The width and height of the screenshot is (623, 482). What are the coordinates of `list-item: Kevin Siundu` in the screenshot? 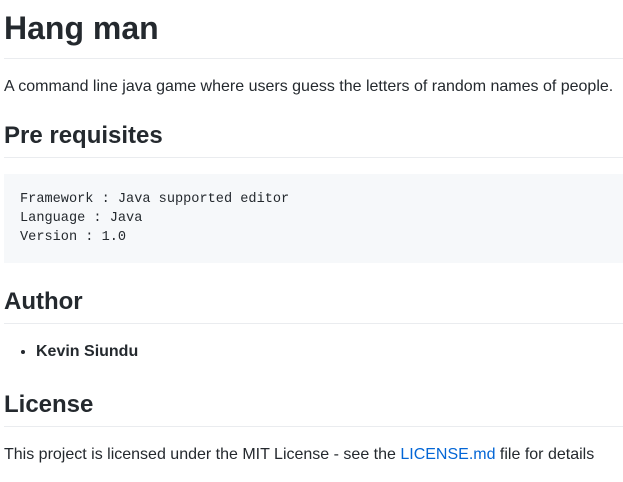 It's located at (329, 352).